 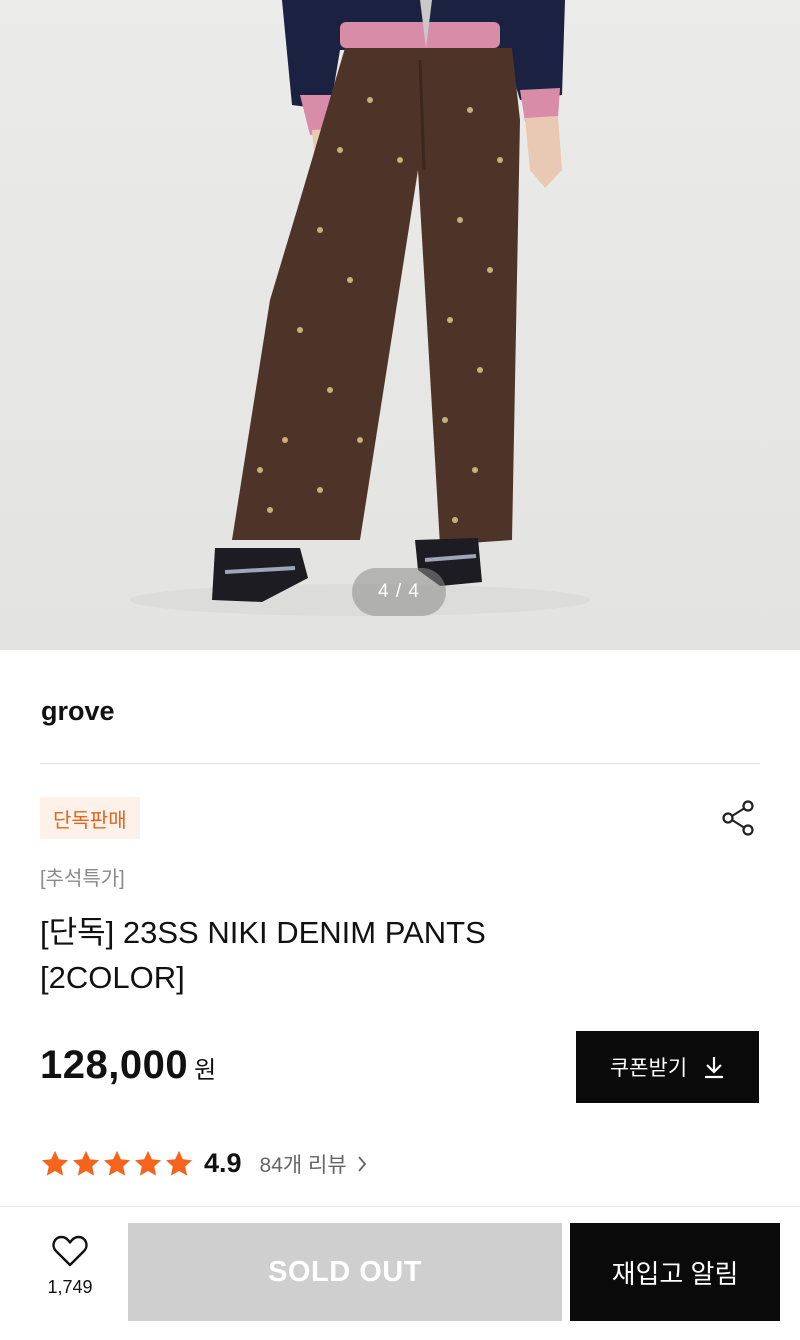 What do you see at coordinates (400, 763) in the screenshot?
I see `divider` at bounding box center [400, 763].